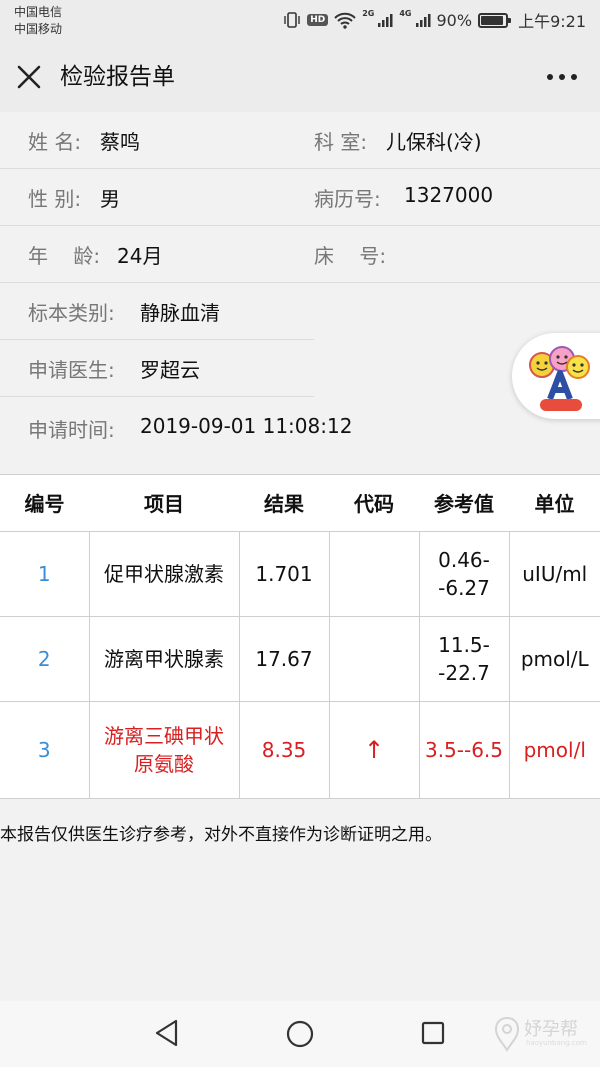 This screenshot has width=600, height=1067. Describe the element at coordinates (221, 835) in the screenshot. I see `disclaimer-text: 本报告仅供医生诊疗参考，对外不直接作为诊断证明之用。` at that location.